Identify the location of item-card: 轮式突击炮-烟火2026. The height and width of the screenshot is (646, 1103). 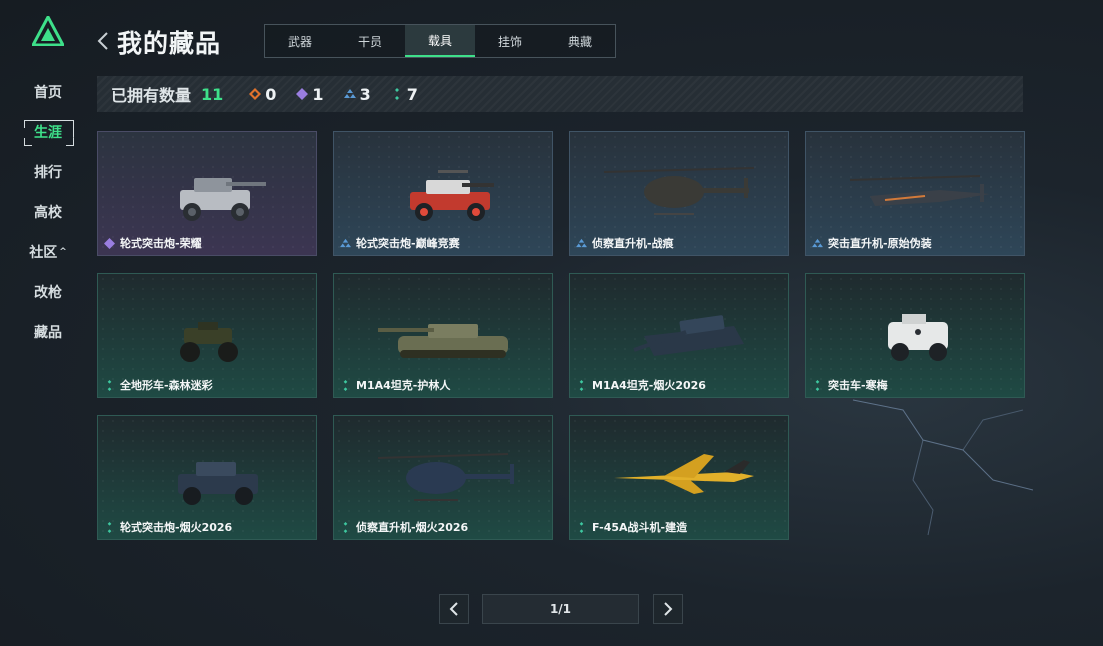
(207, 477).